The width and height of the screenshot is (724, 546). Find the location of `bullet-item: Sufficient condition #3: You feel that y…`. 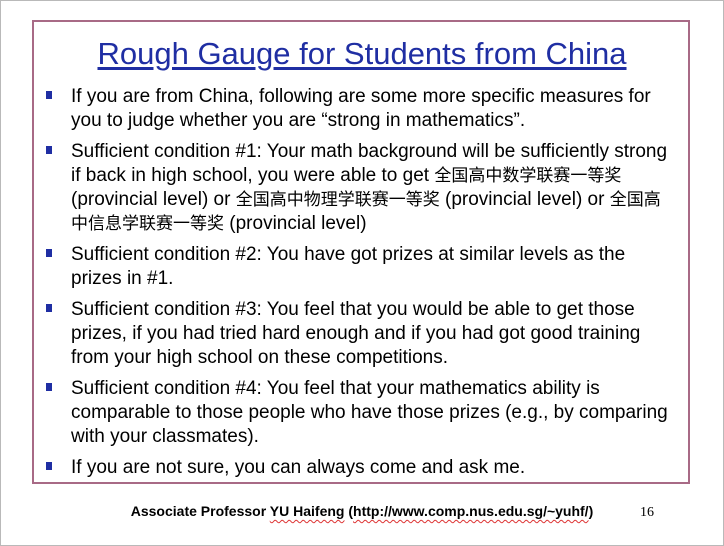

bullet-item: Sufficient condition #3: You feel that y… is located at coordinates (361, 334).